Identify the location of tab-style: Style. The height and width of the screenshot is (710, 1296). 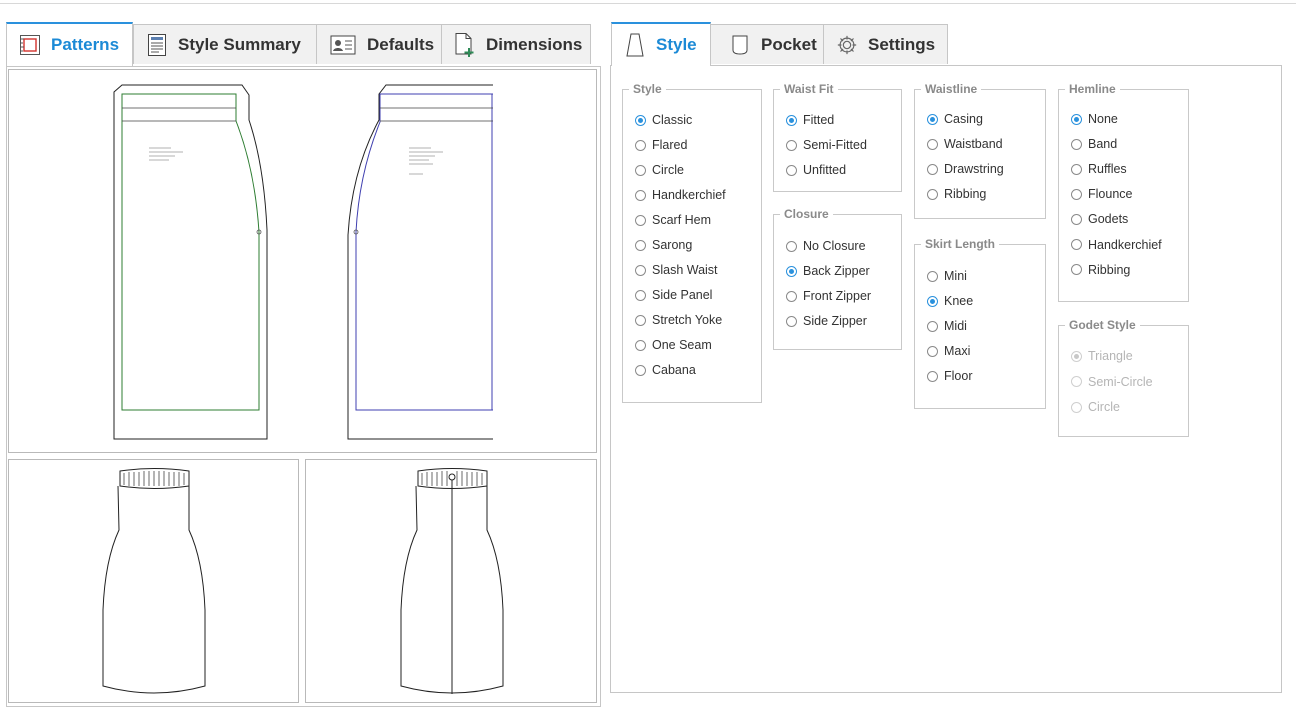
(661, 44).